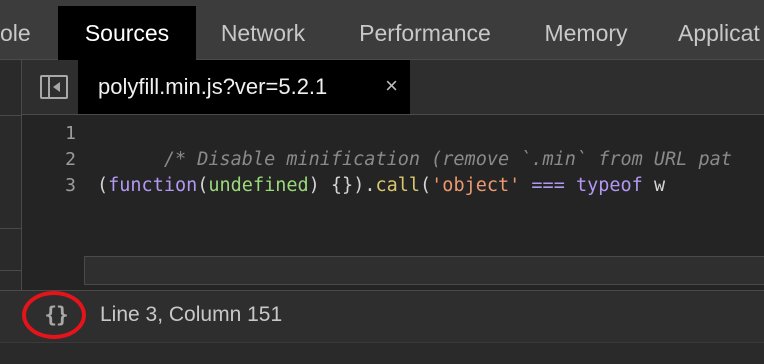  I want to click on tab-network-label: Network, so click(263, 32).